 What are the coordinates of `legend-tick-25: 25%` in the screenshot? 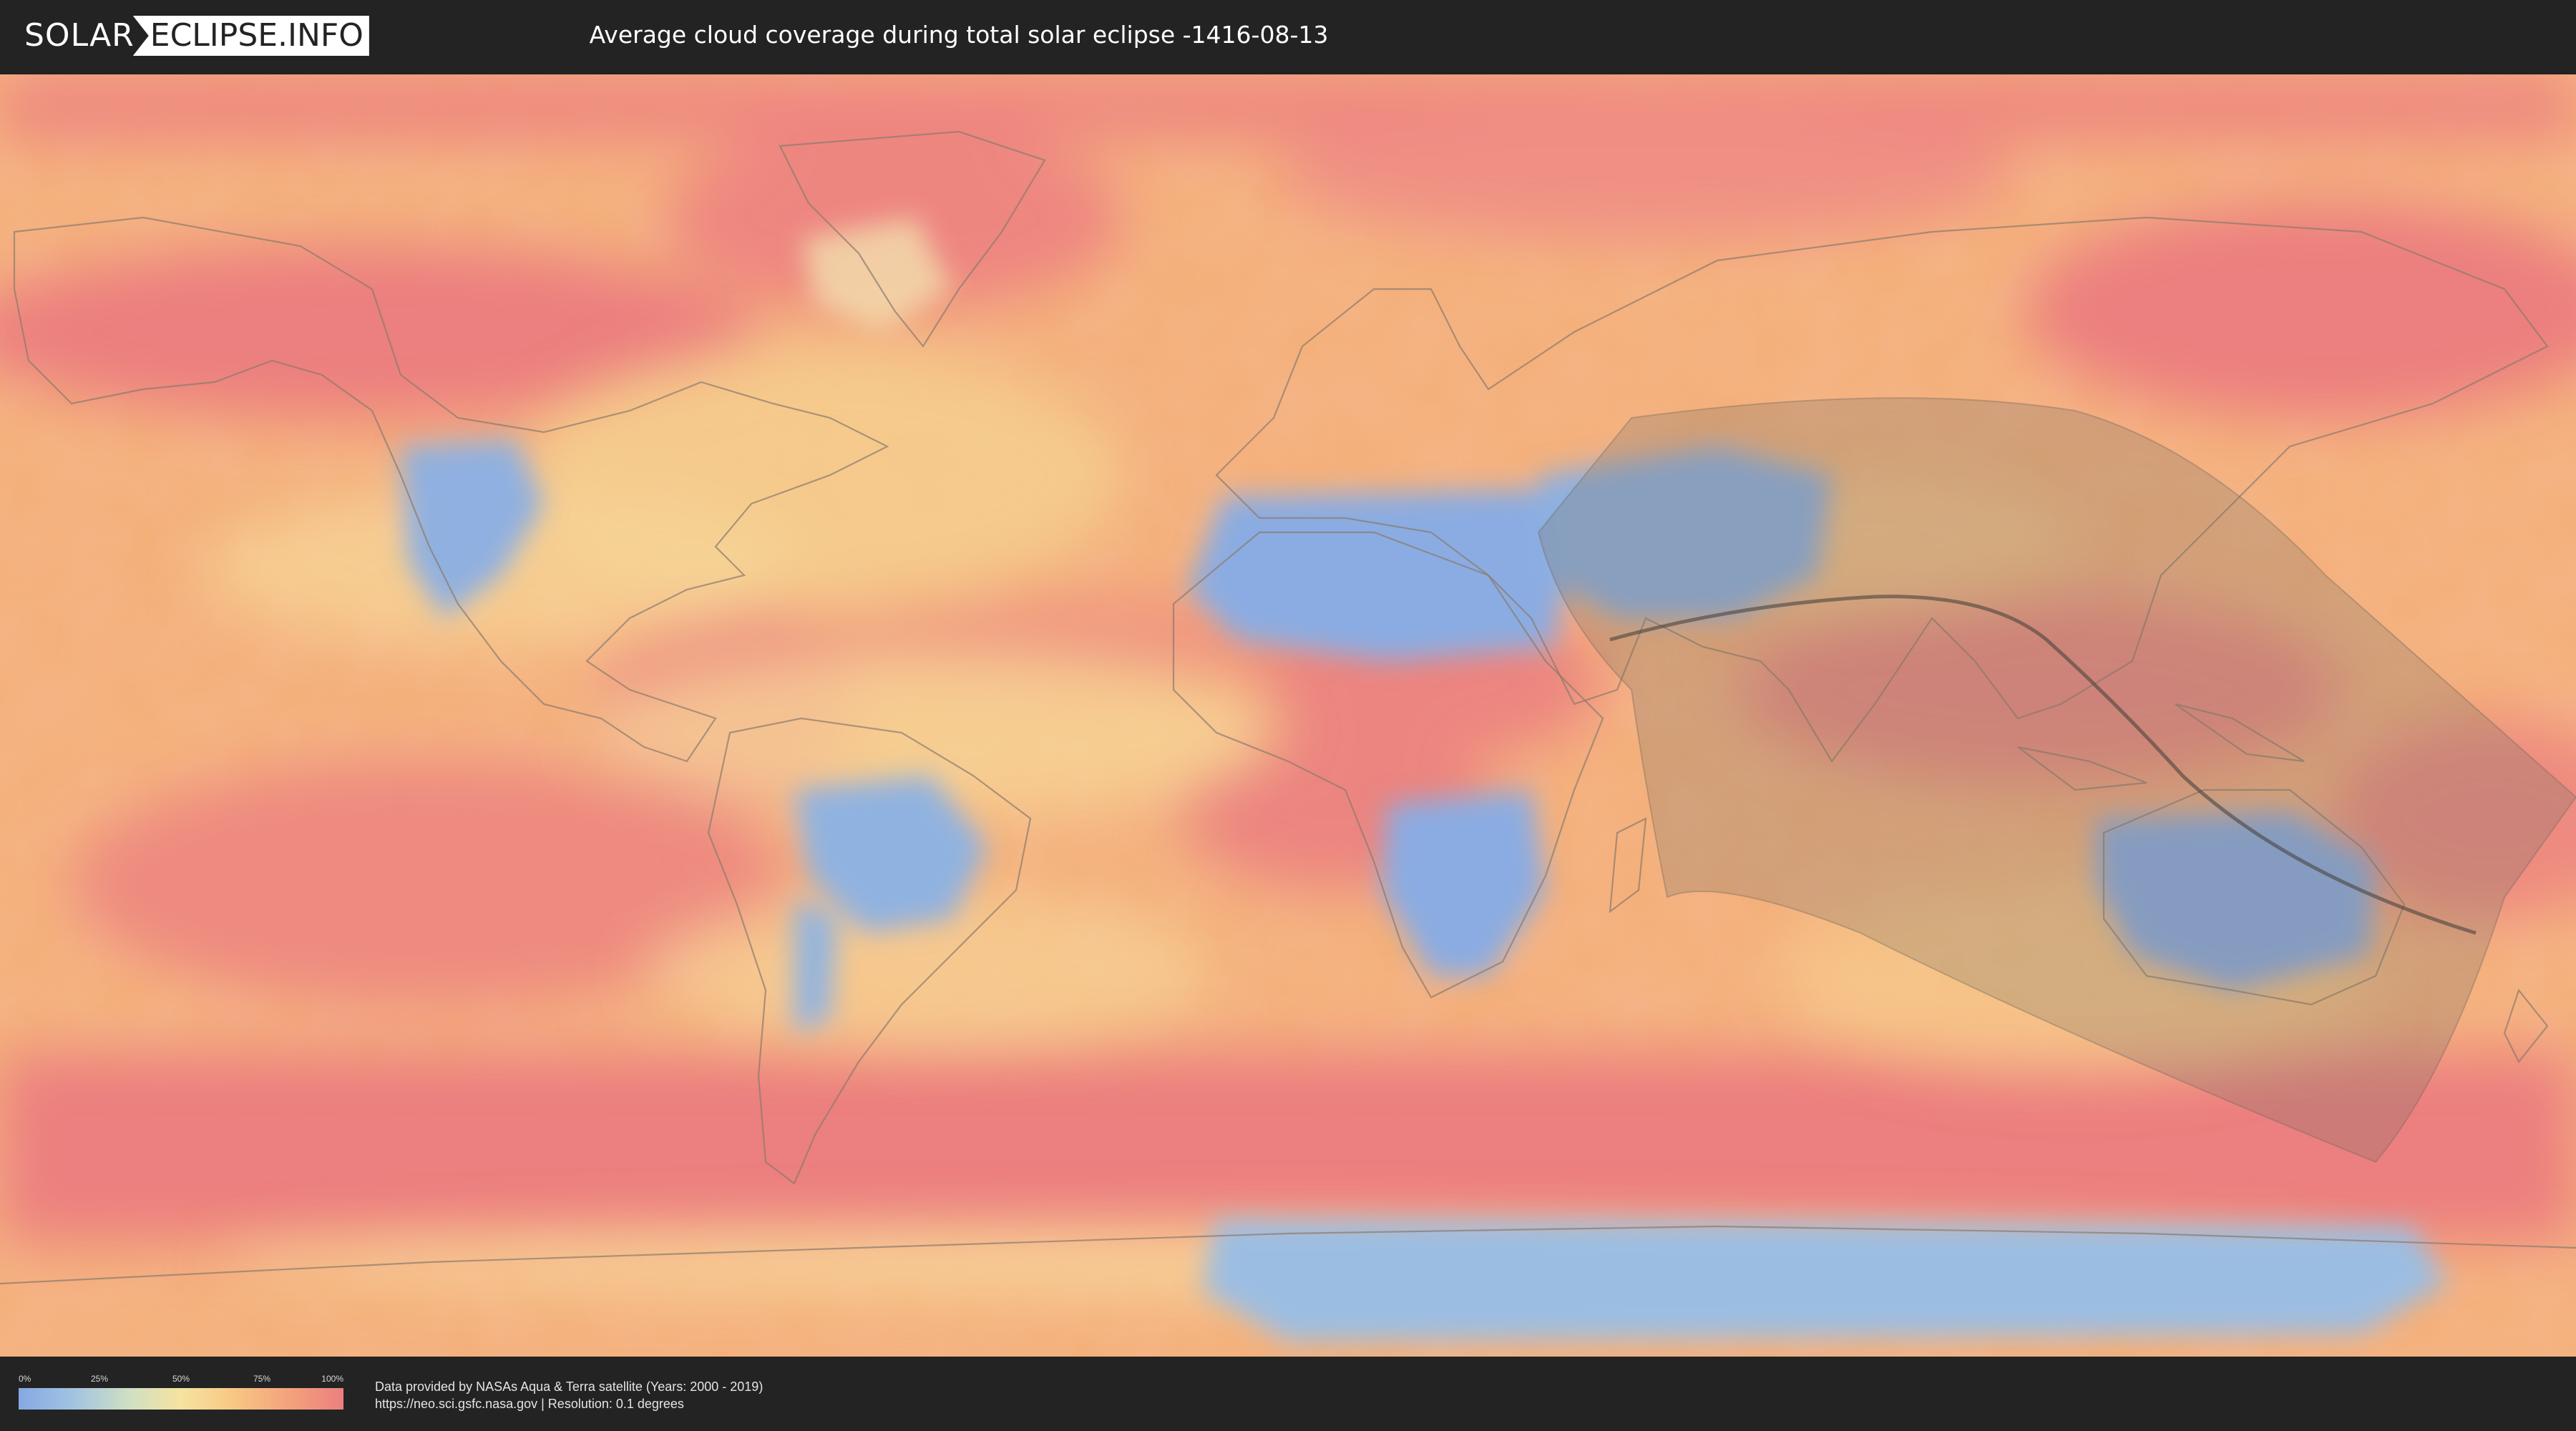 It's located at (100, 1379).